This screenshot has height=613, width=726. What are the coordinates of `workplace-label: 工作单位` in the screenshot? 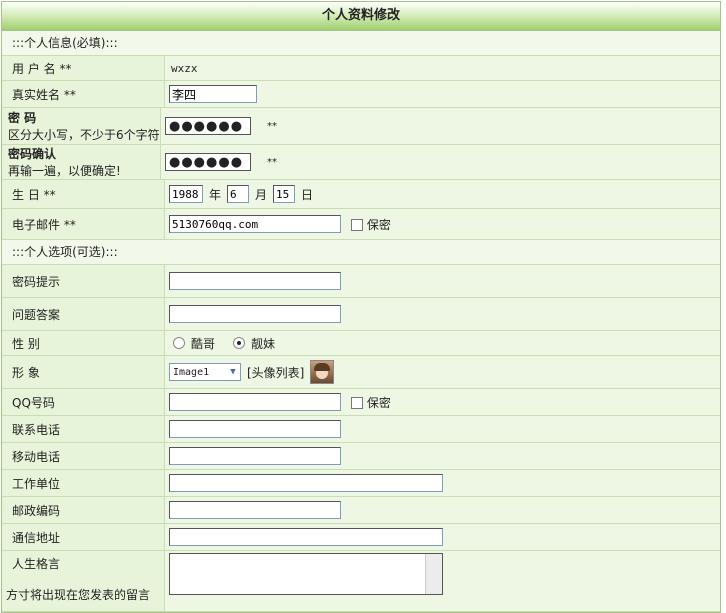 It's located at (83, 483).